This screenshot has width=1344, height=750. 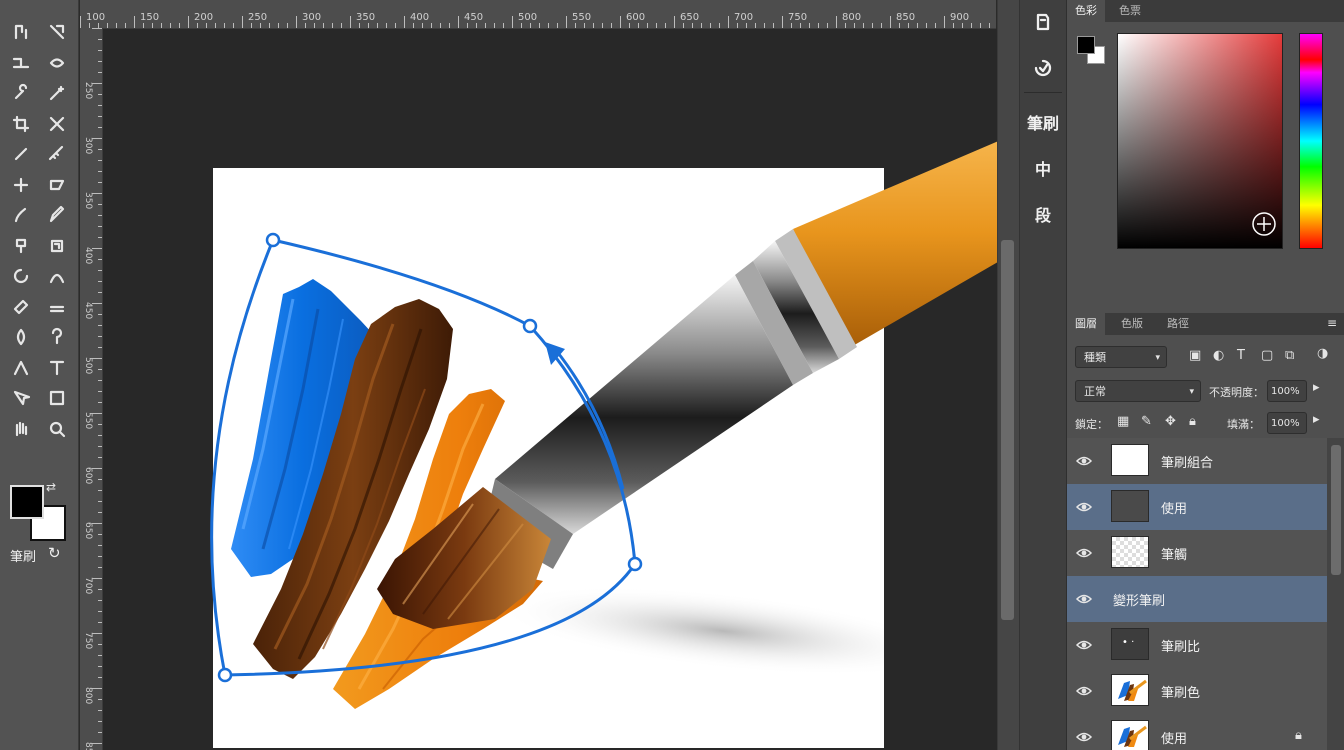 What do you see at coordinates (1287, 391) in the screenshot?
I see `opacity-input: 100%` at bounding box center [1287, 391].